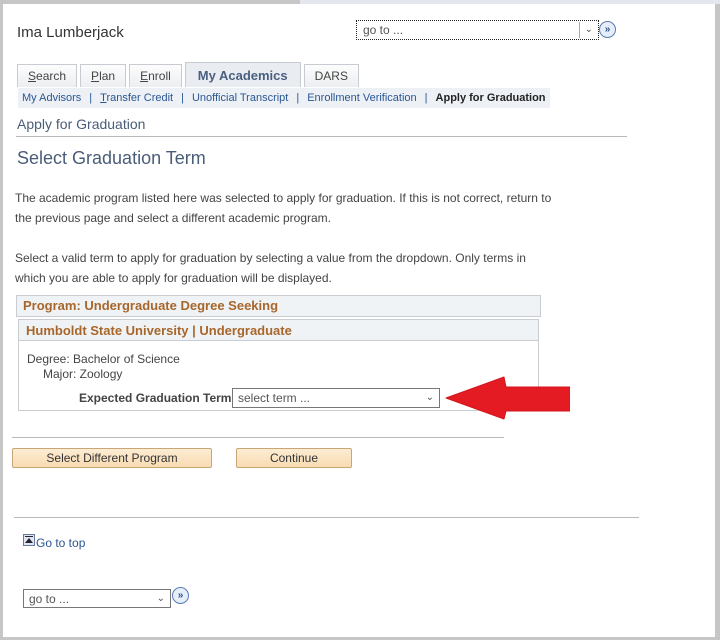  Describe the element at coordinates (331, 75) in the screenshot. I see `tab-dars: DARS` at that location.